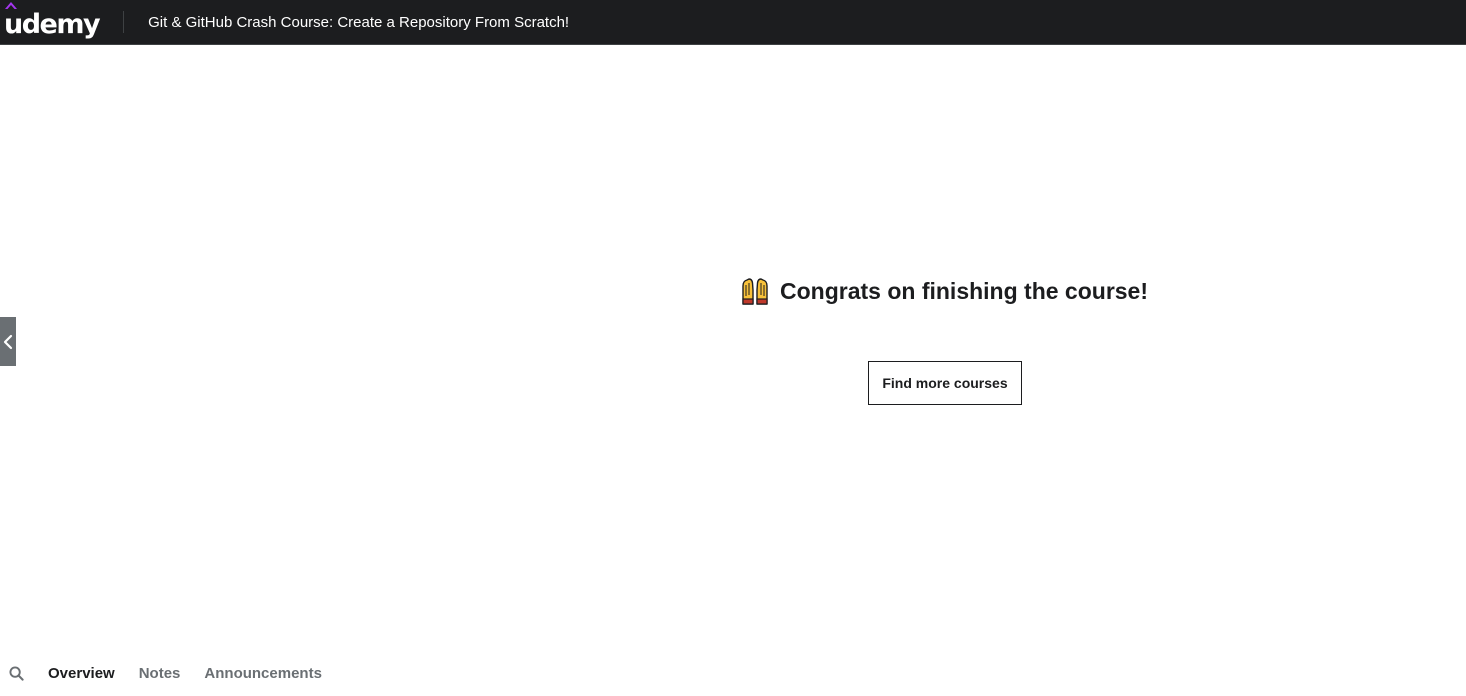  I want to click on logo-text: udemy, so click(52, 24).